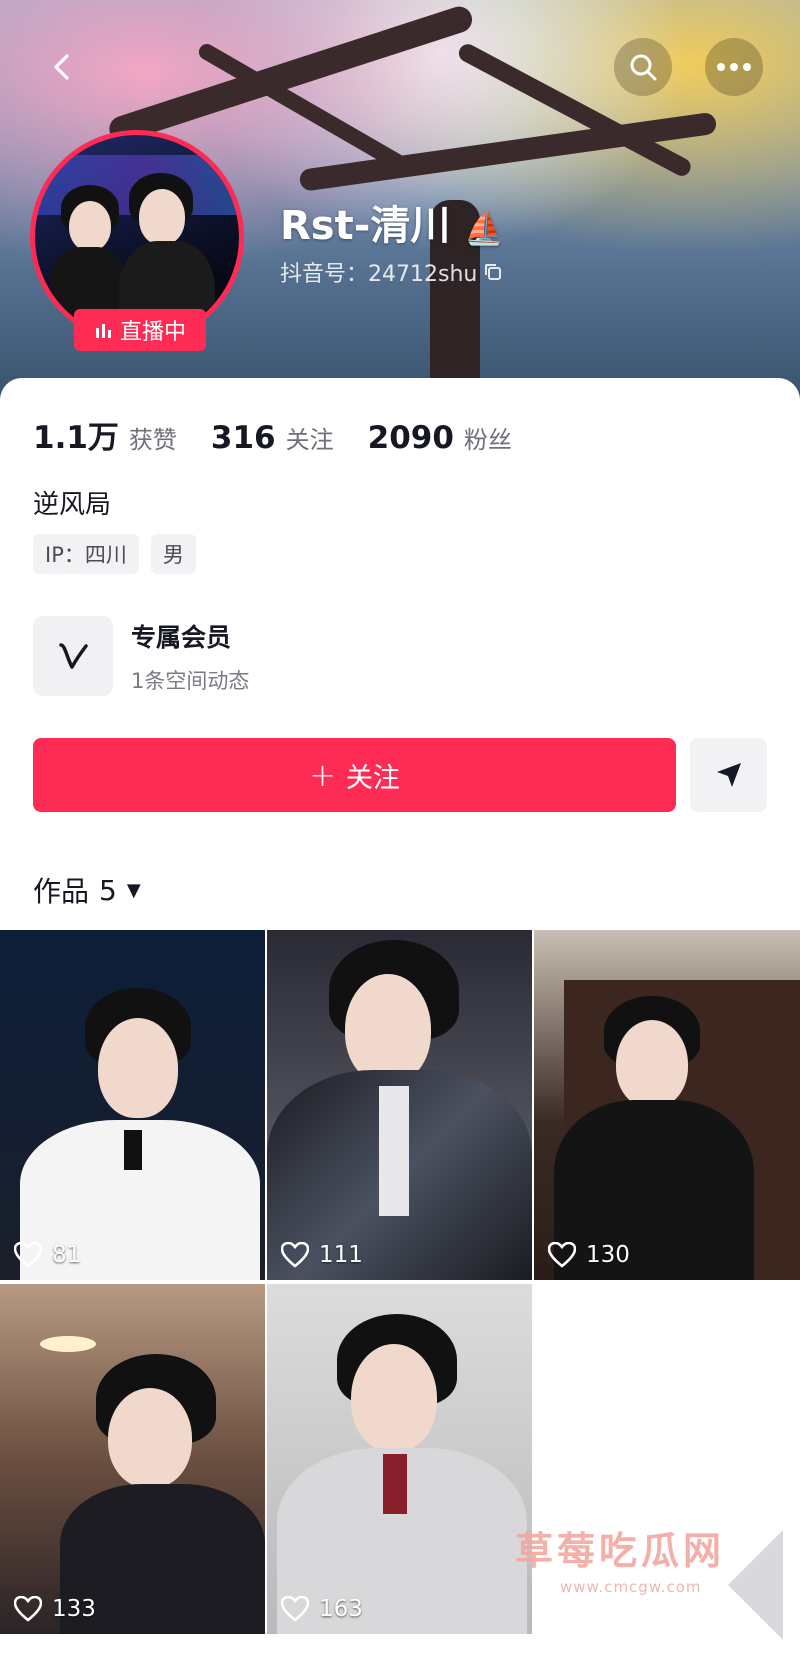 The width and height of the screenshot is (800, 1658). I want to click on back-button, so click(62, 67).